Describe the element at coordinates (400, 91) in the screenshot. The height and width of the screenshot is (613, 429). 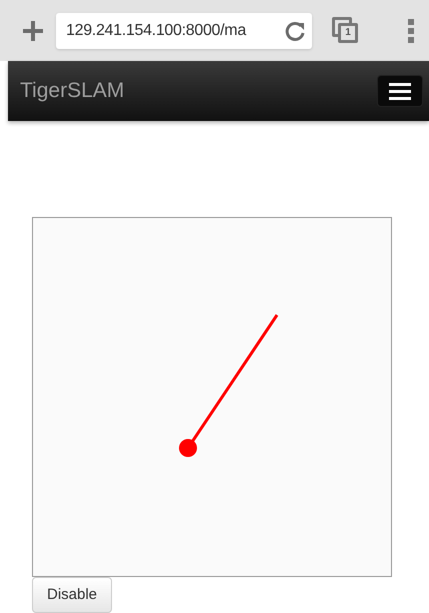
I see `menu-button` at that location.